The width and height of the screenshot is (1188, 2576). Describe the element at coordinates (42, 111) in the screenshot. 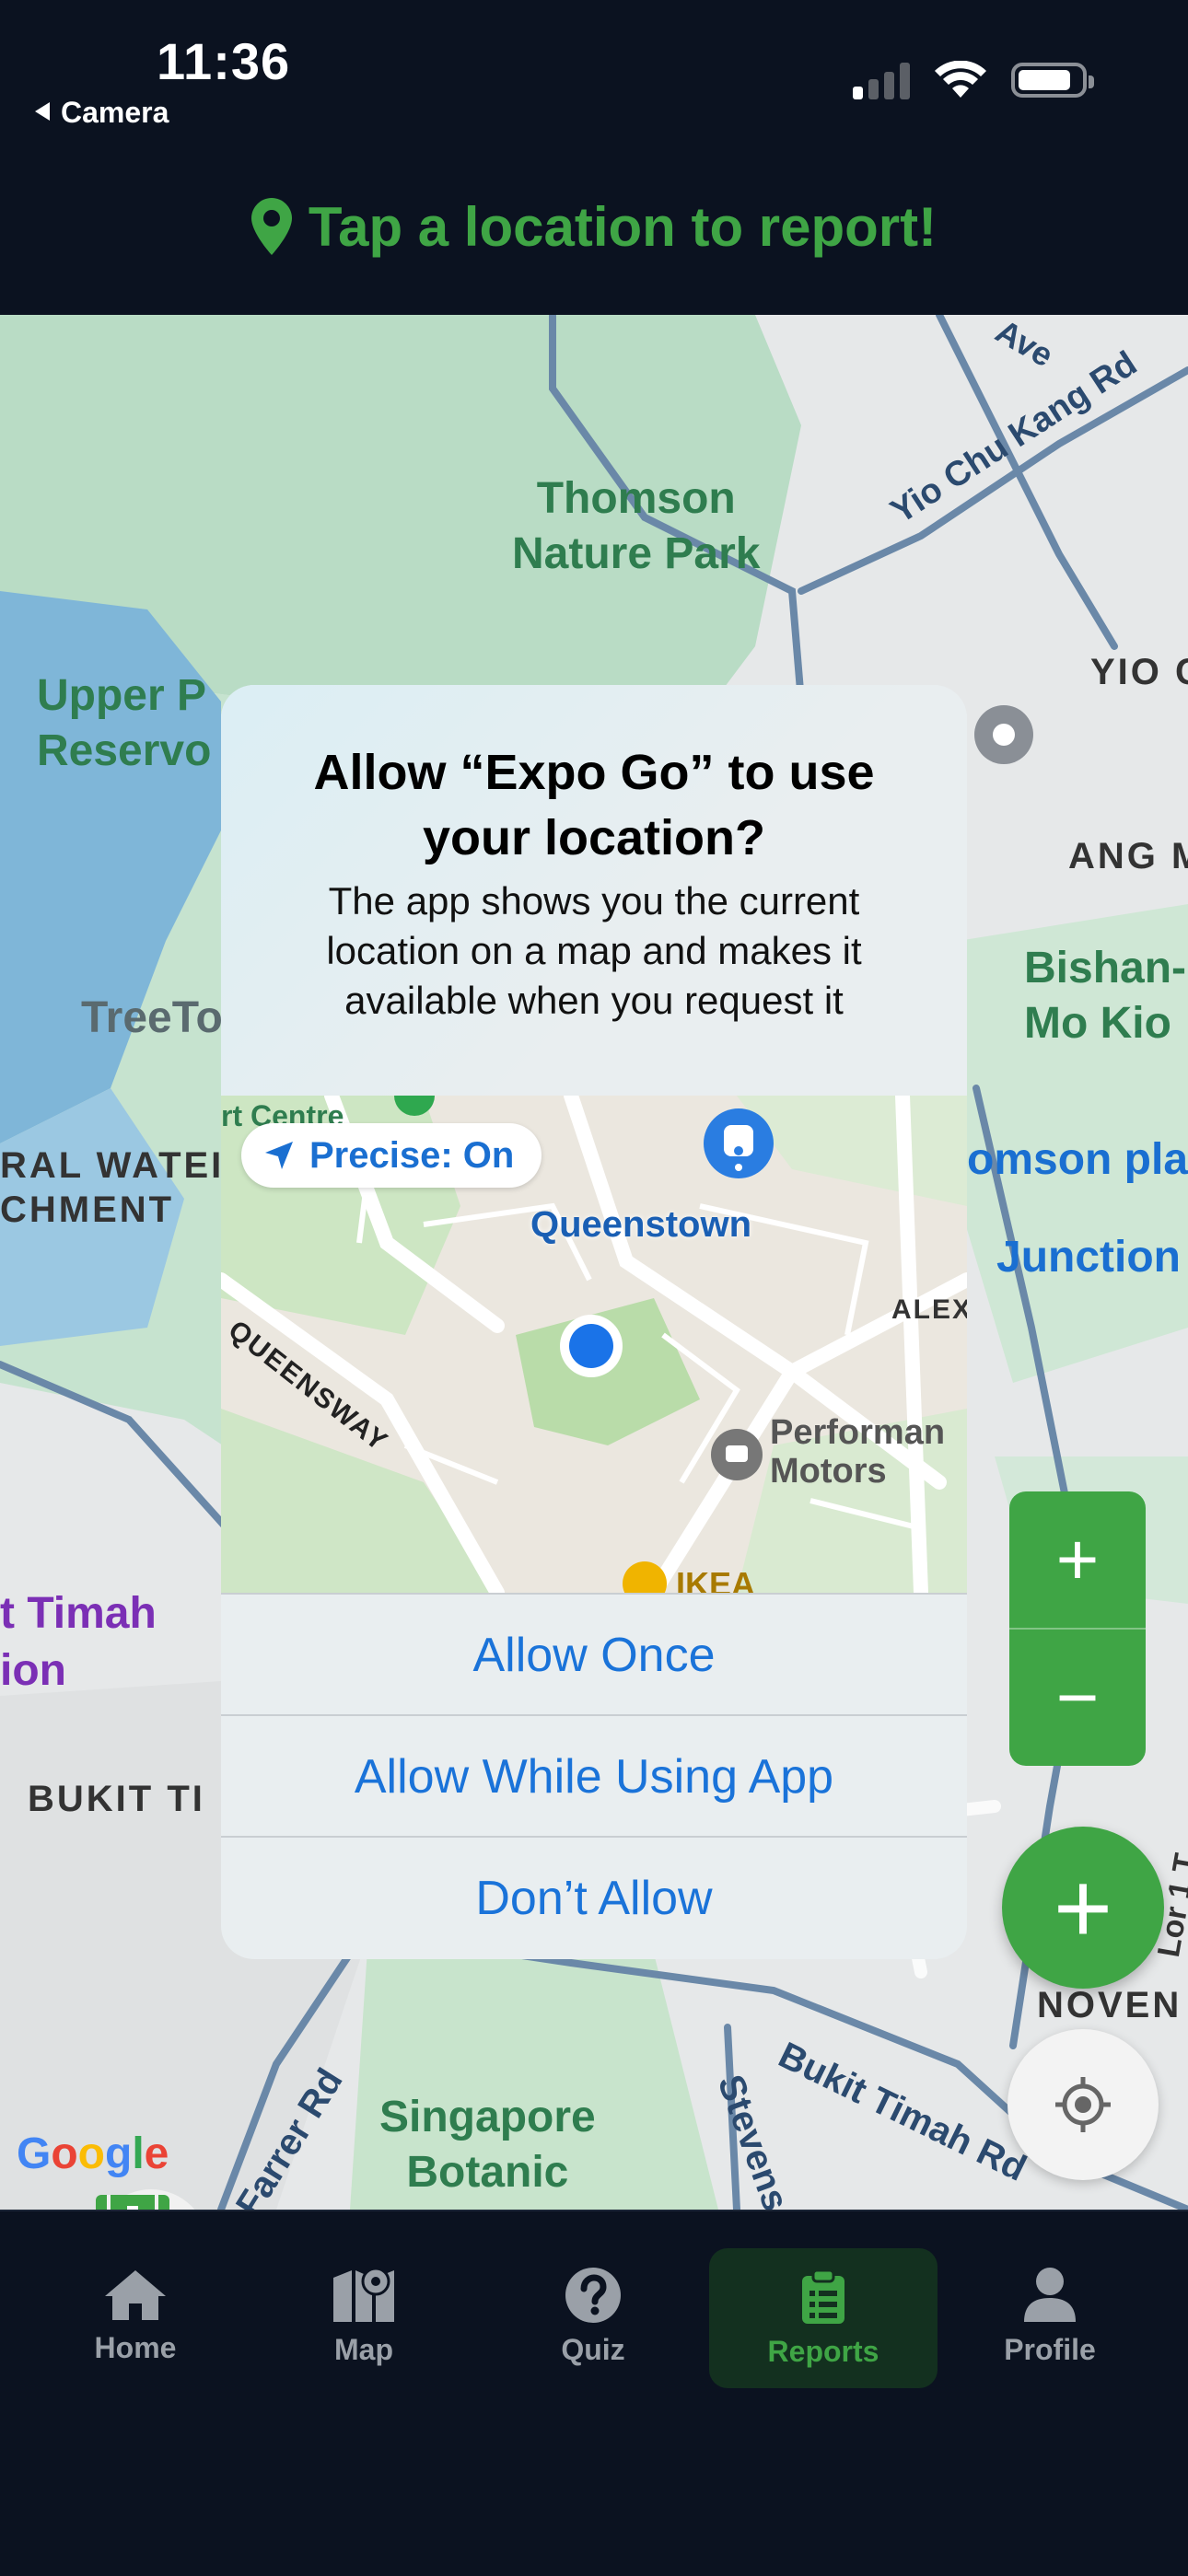

I see `back-arrow-icon` at that location.